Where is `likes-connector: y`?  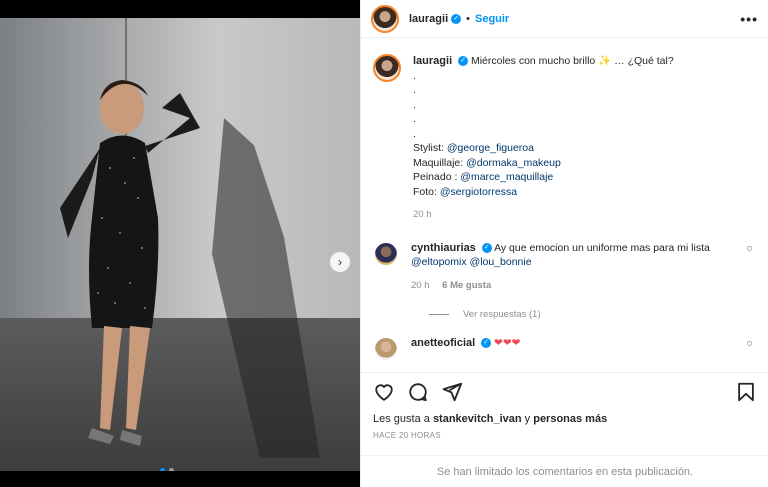 likes-connector: y is located at coordinates (527, 419).